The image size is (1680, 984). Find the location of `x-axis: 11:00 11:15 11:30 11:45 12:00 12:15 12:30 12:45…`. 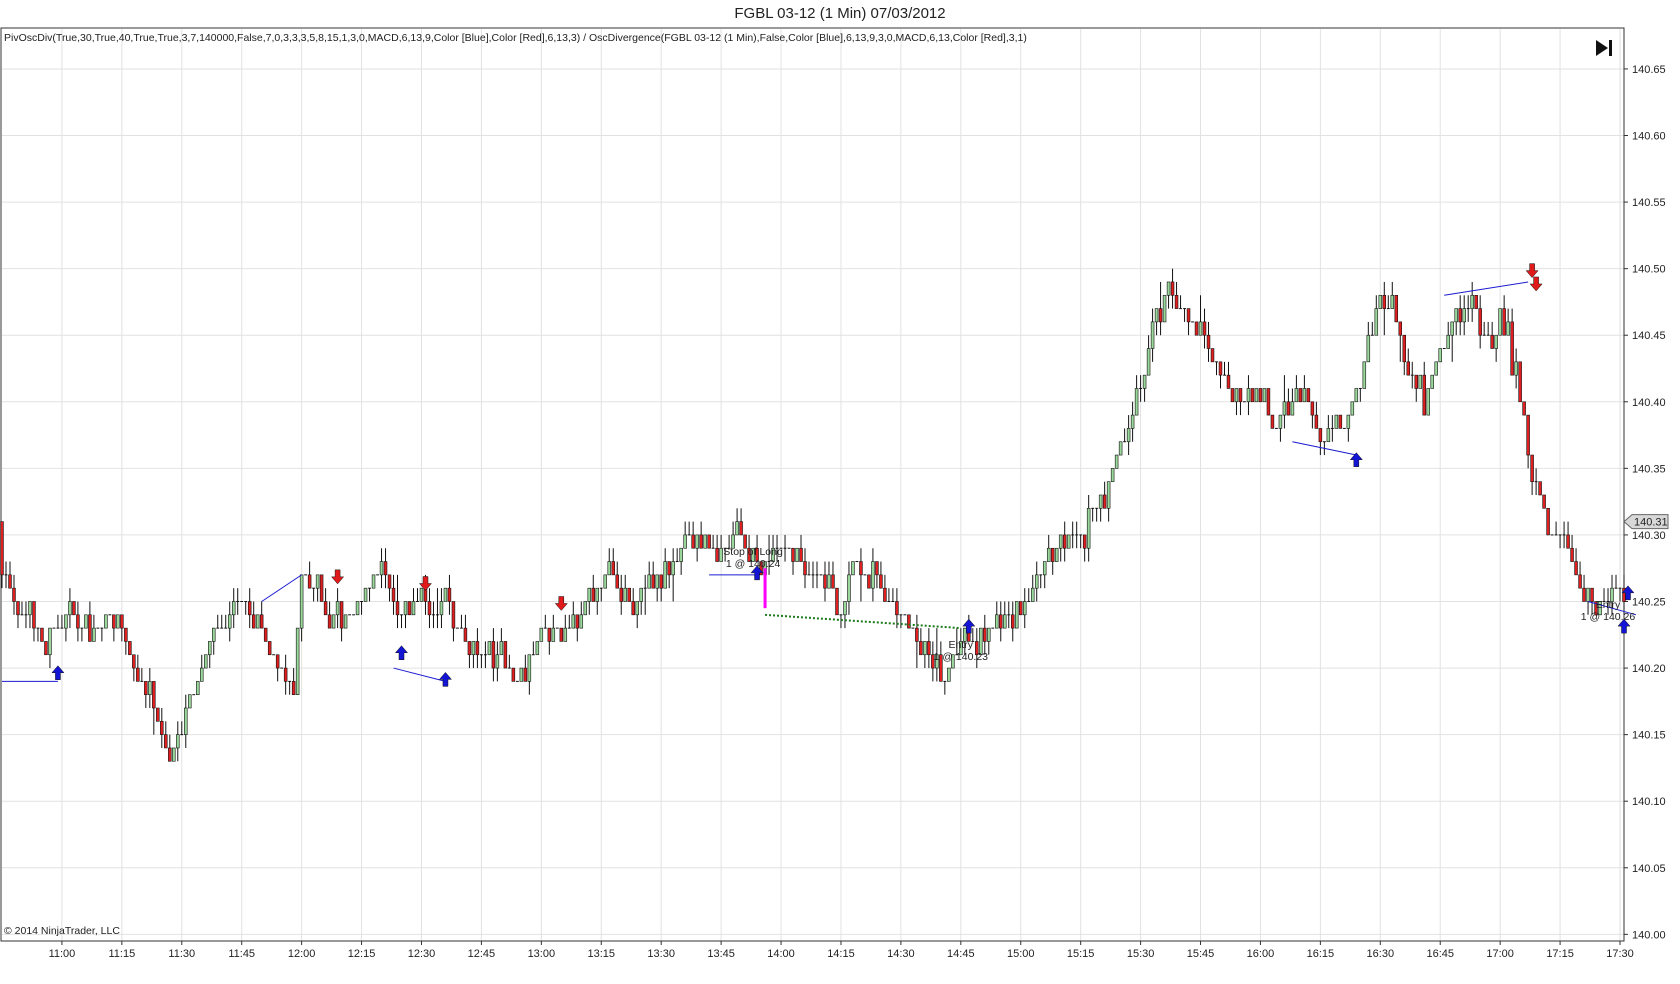

x-axis: 11:00 11:15 11:30 11:45 12:00 12:15 12:30 12:45… is located at coordinates (841, 950).